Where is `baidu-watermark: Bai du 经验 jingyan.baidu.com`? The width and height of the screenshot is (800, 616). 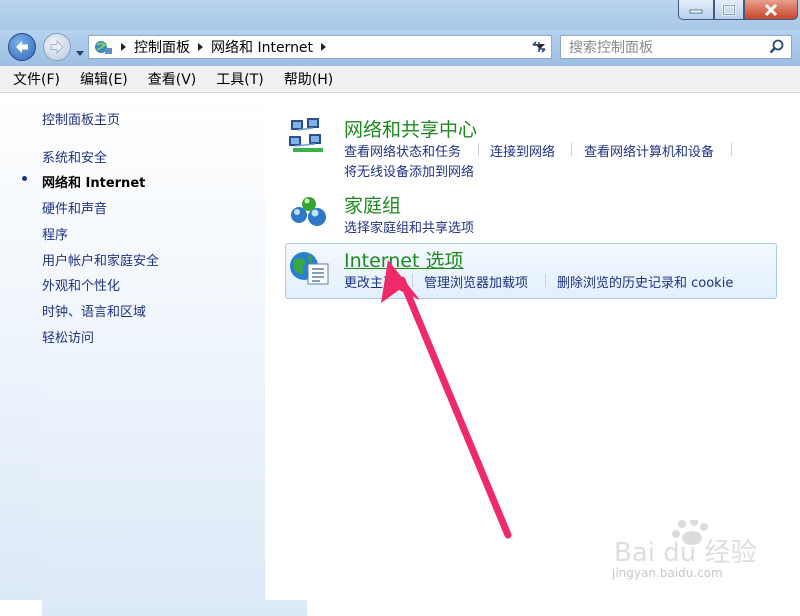 baidu-watermark: Bai du 经验 jingyan.baidu.com is located at coordinates (702, 549).